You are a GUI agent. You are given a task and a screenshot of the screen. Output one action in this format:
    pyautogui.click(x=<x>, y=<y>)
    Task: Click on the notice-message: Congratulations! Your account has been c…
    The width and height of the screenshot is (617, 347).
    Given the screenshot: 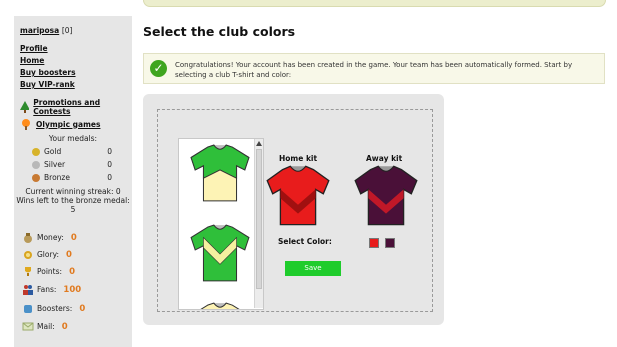 What is the action you would take?
    pyautogui.click(x=374, y=70)
    